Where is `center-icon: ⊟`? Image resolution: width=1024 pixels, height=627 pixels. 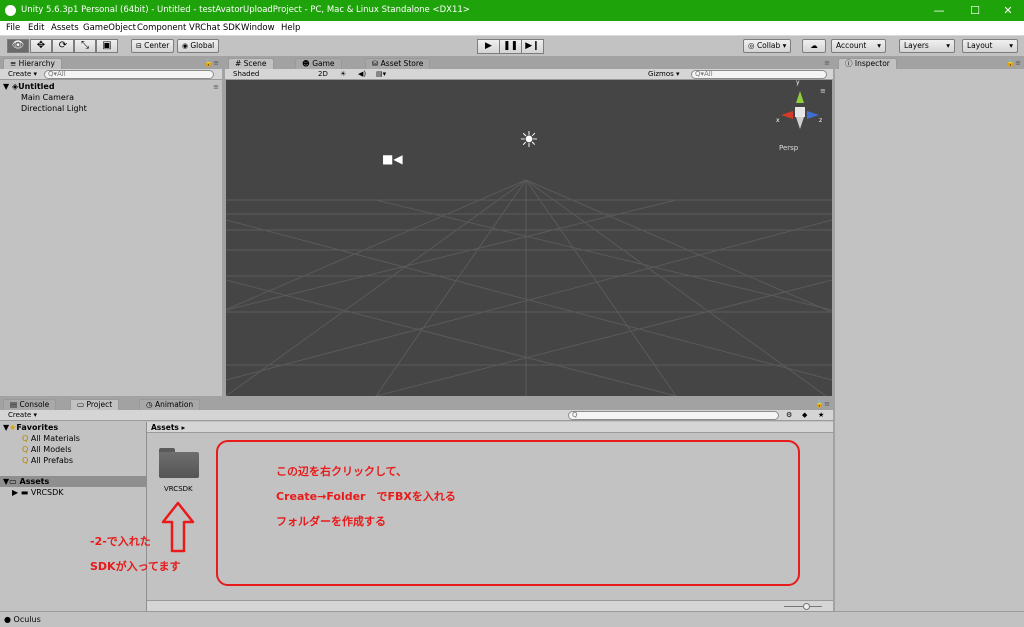 center-icon: ⊟ is located at coordinates (140, 46).